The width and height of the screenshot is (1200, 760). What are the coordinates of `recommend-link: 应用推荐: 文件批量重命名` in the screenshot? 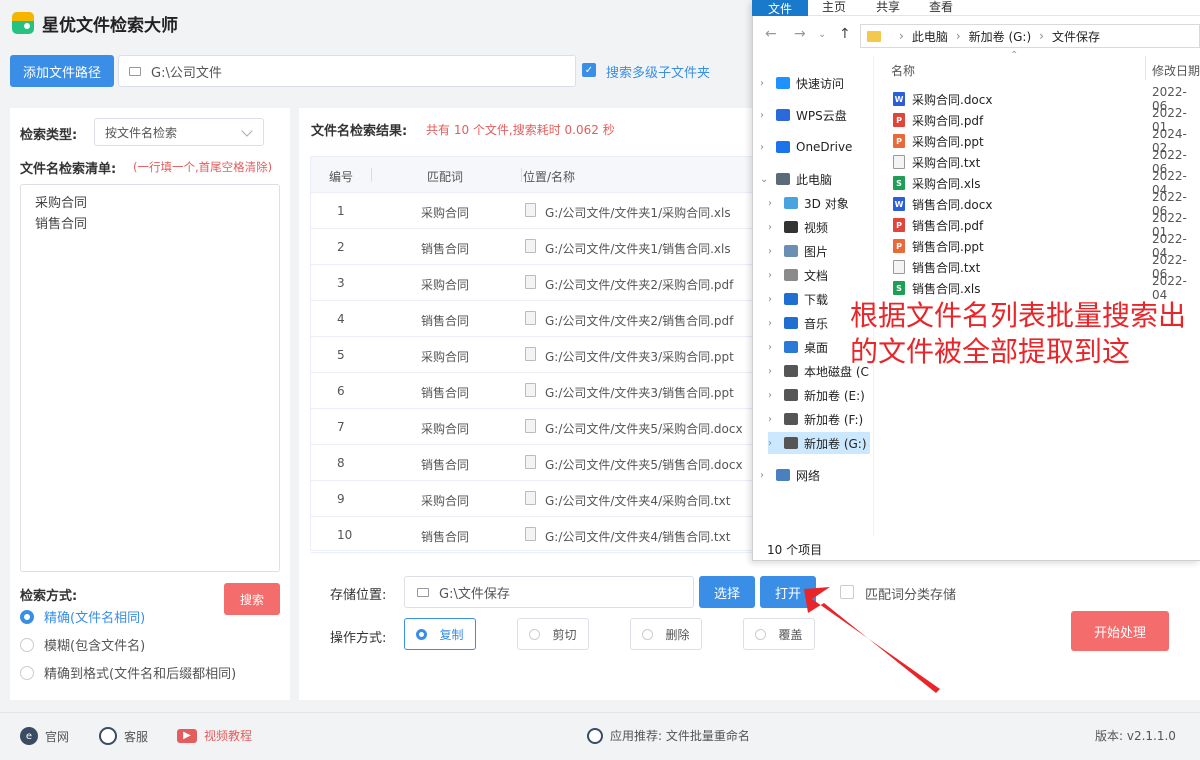 It's located at (668, 735).